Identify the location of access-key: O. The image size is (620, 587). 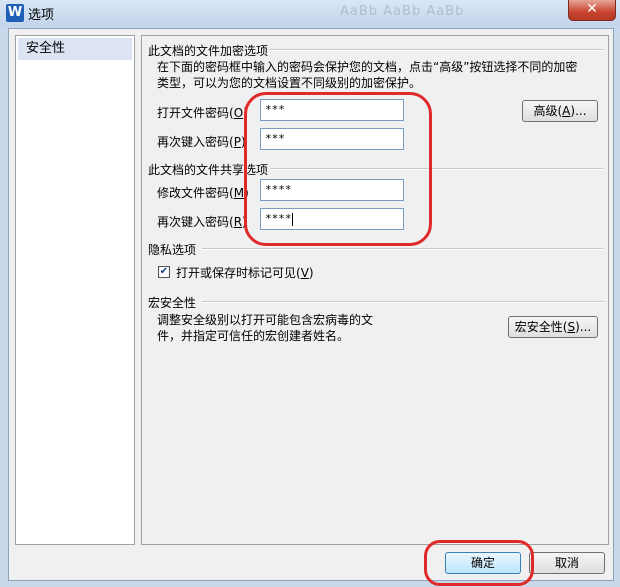
(238, 113).